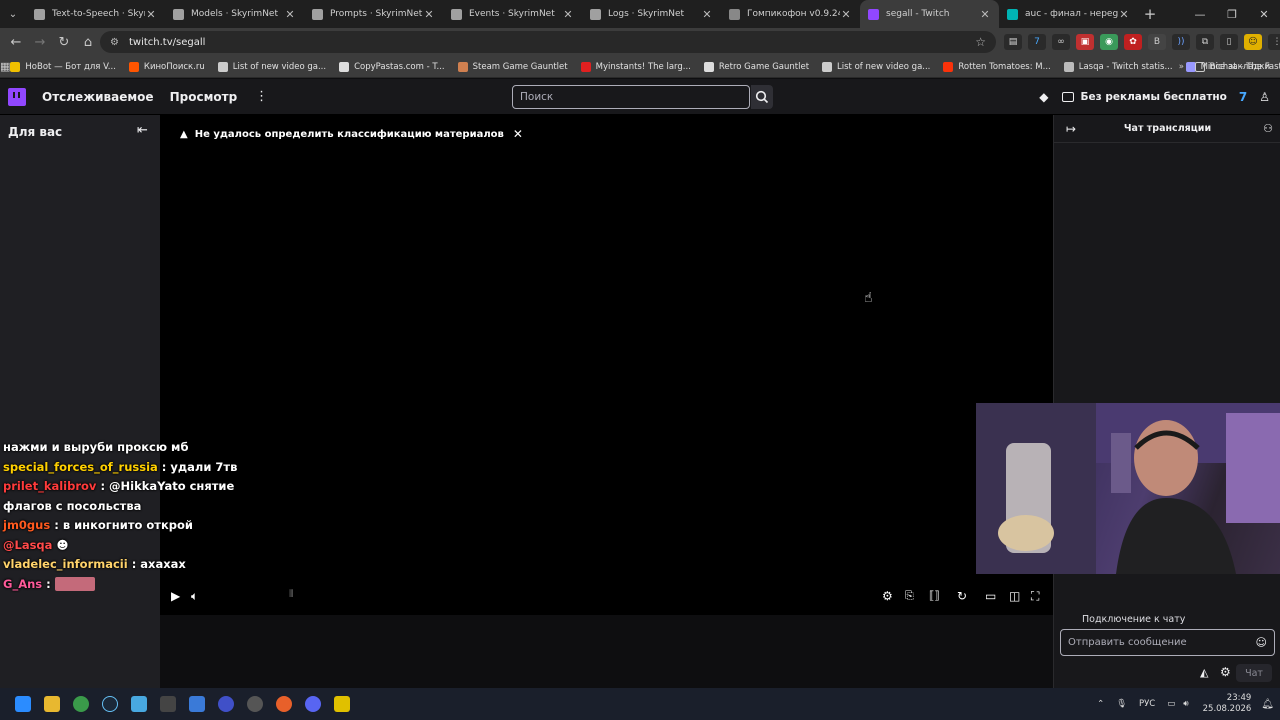 The height and width of the screenshot is (720, 1280). I want to click on chat-send-button: Чат, so click(1254, 673).